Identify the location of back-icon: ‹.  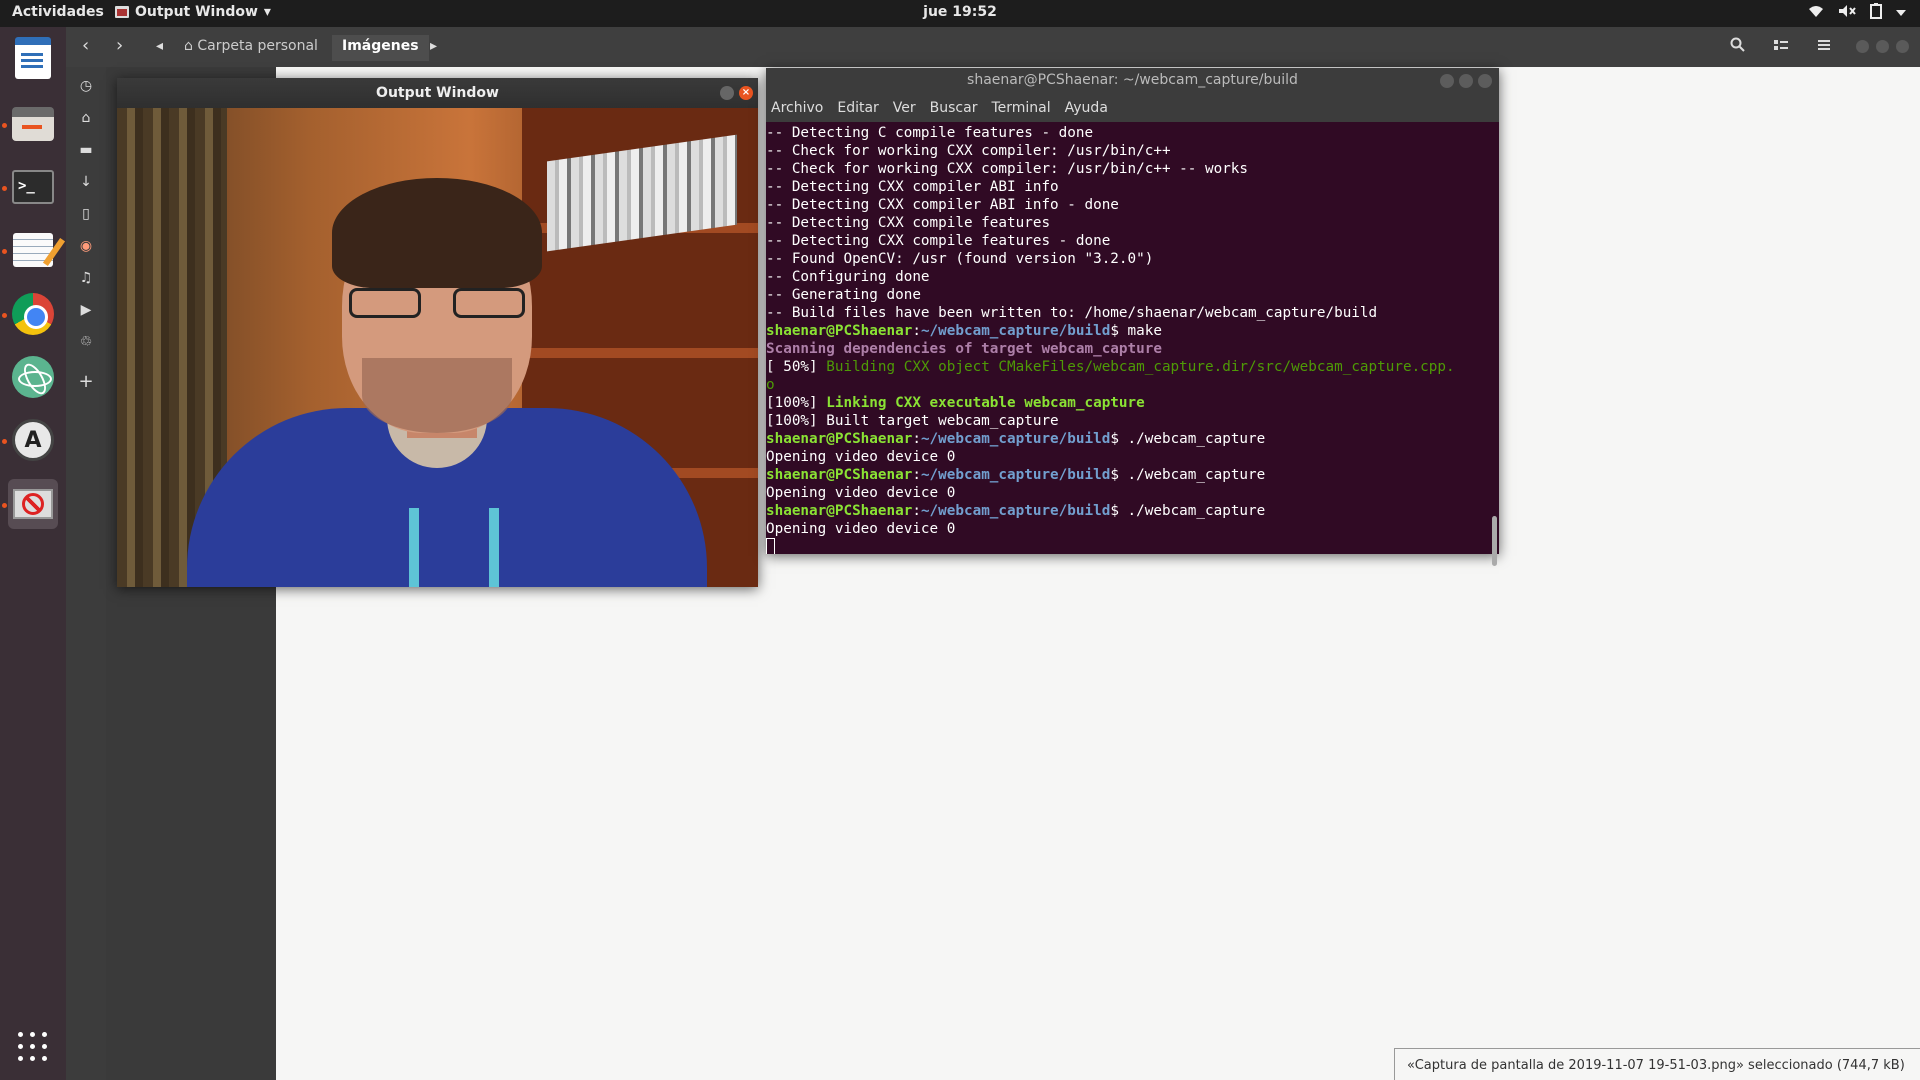
(85, 45).